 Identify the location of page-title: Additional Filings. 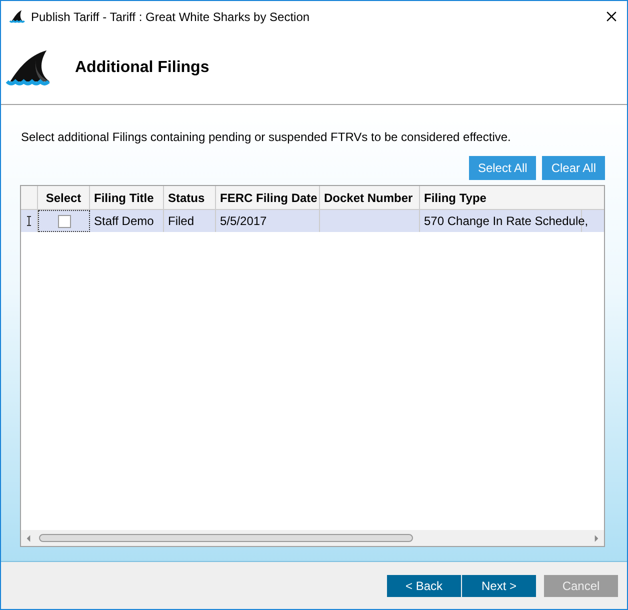
(142, 68).